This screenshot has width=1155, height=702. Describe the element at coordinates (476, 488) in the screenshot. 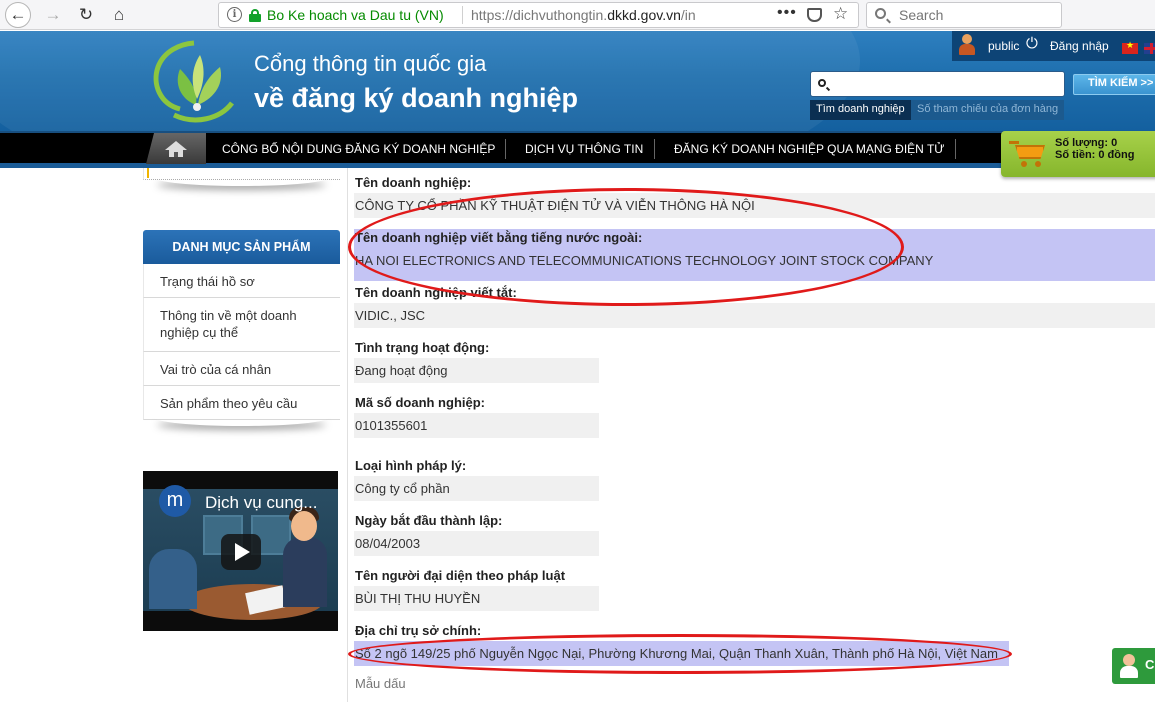

I see `field-value: Công ty cổ phần` at that location.